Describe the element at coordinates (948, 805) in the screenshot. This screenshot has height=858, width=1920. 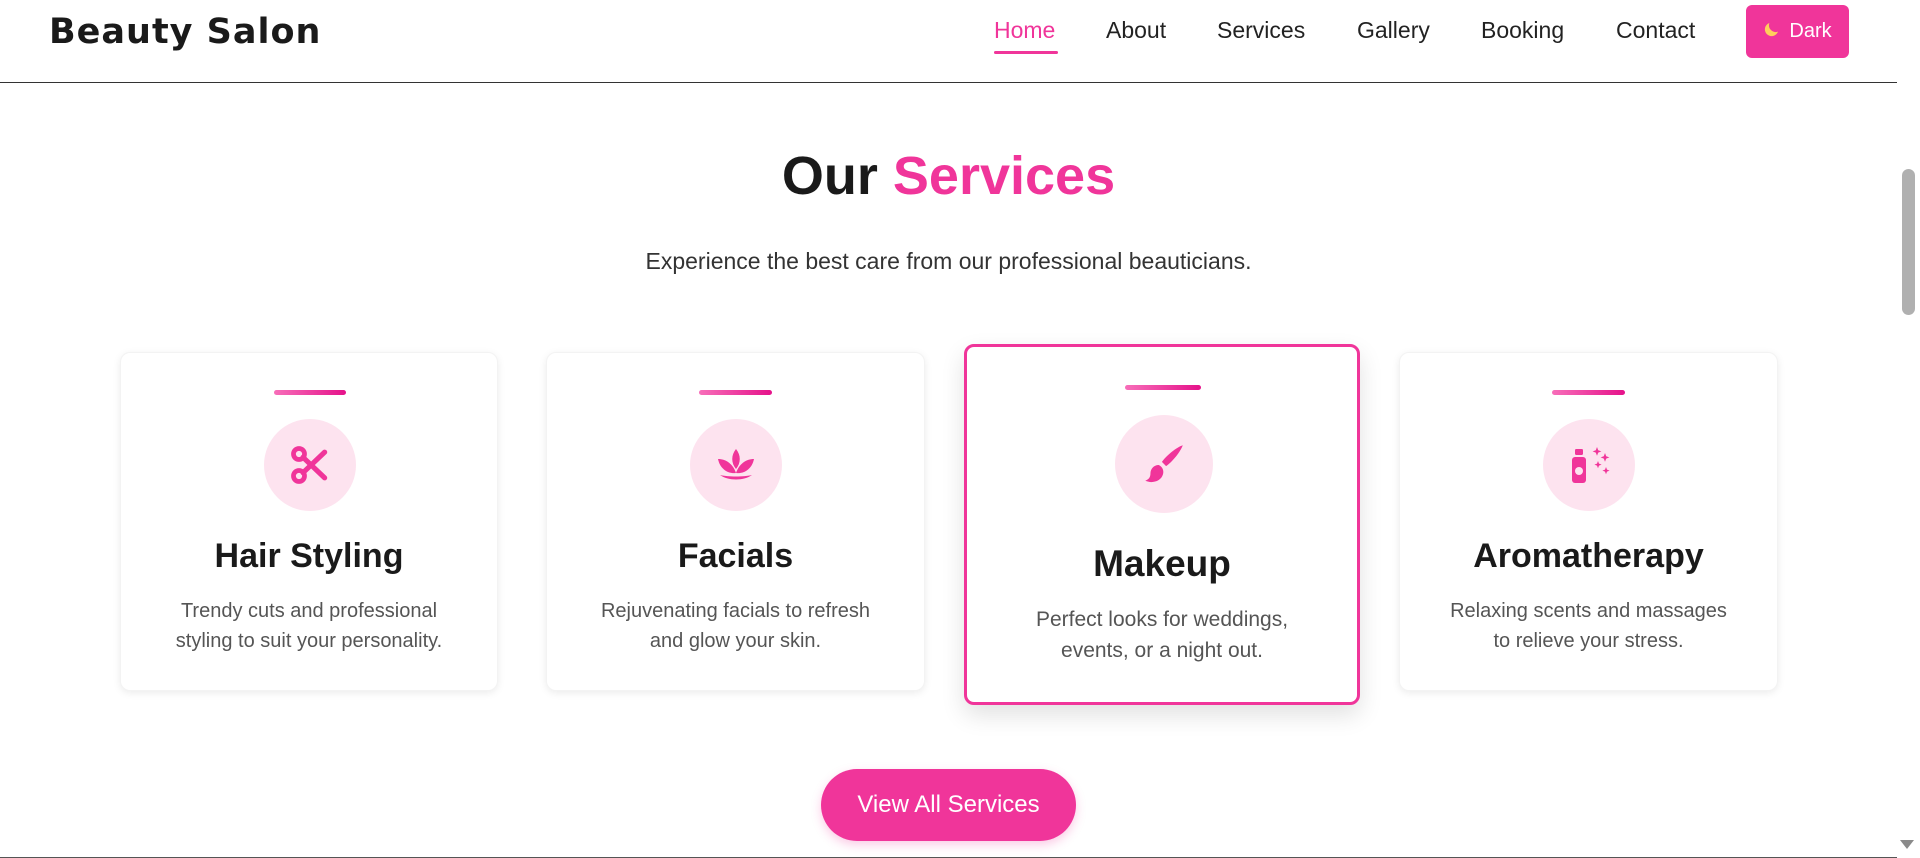
I see `view-all-services-button: View All Services` at that location.